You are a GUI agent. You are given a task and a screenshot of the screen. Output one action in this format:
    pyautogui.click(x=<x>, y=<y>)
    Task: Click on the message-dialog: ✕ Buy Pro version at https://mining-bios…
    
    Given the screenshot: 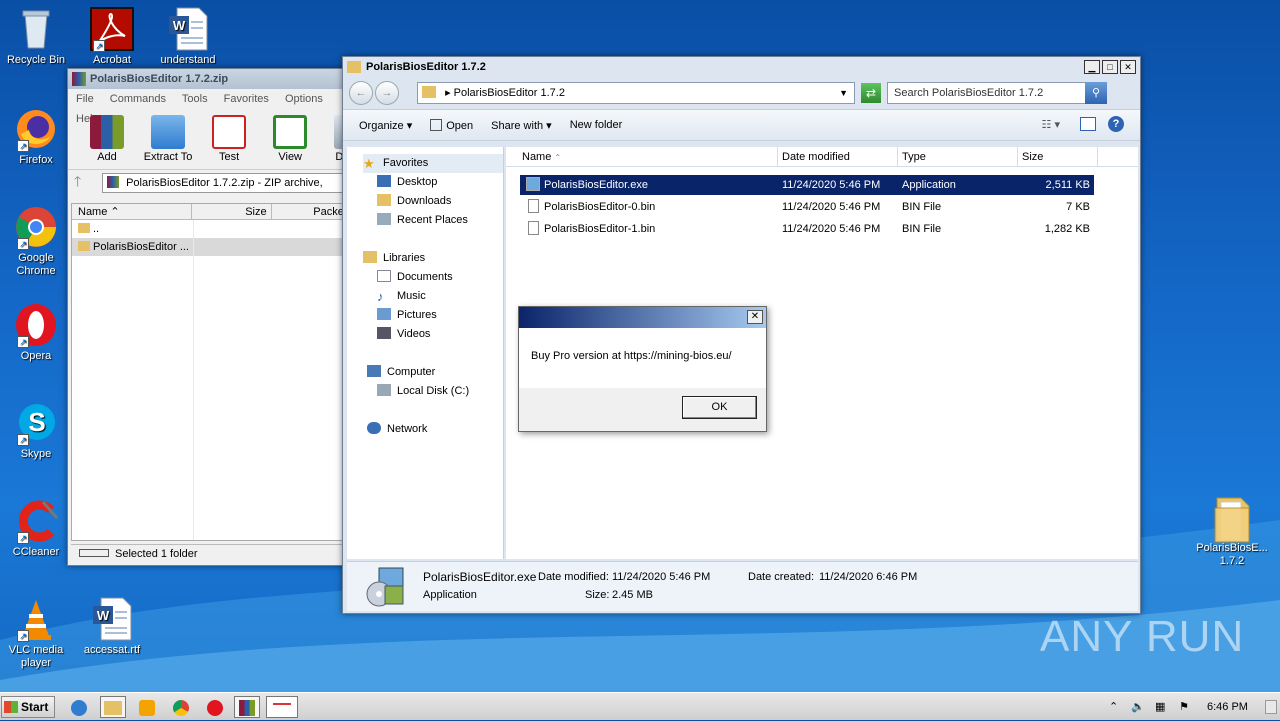 What is the action you would take?
    pyautogui.click(x=642, y=369)
    